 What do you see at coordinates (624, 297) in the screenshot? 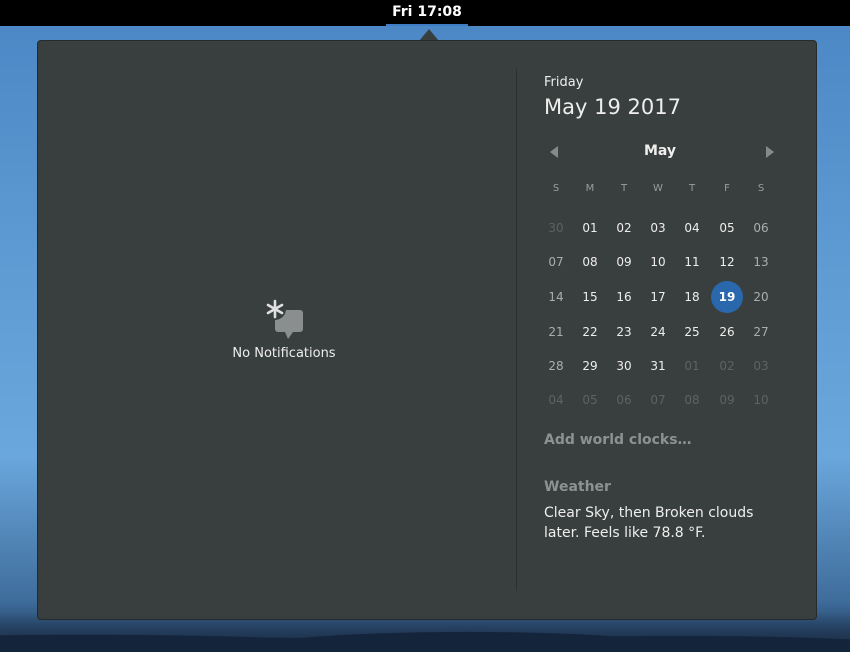
I see `calendar-day: 16` at bounding box center [624, 297].